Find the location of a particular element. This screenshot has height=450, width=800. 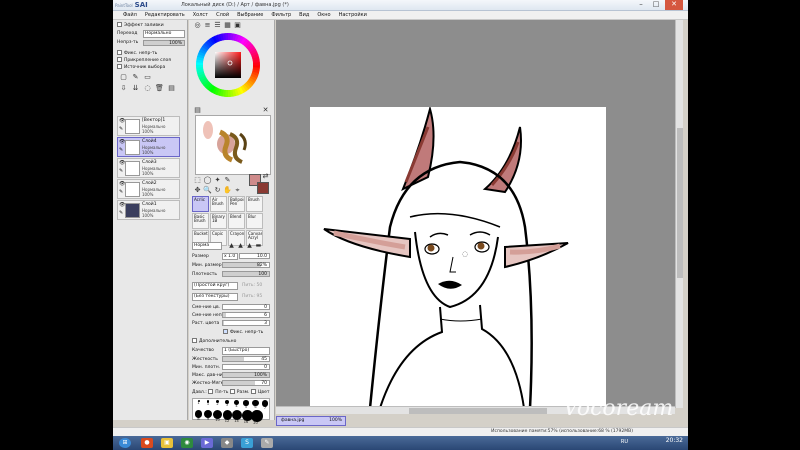

max-pressure-slider: 100% is located at coordinates (246, 375).